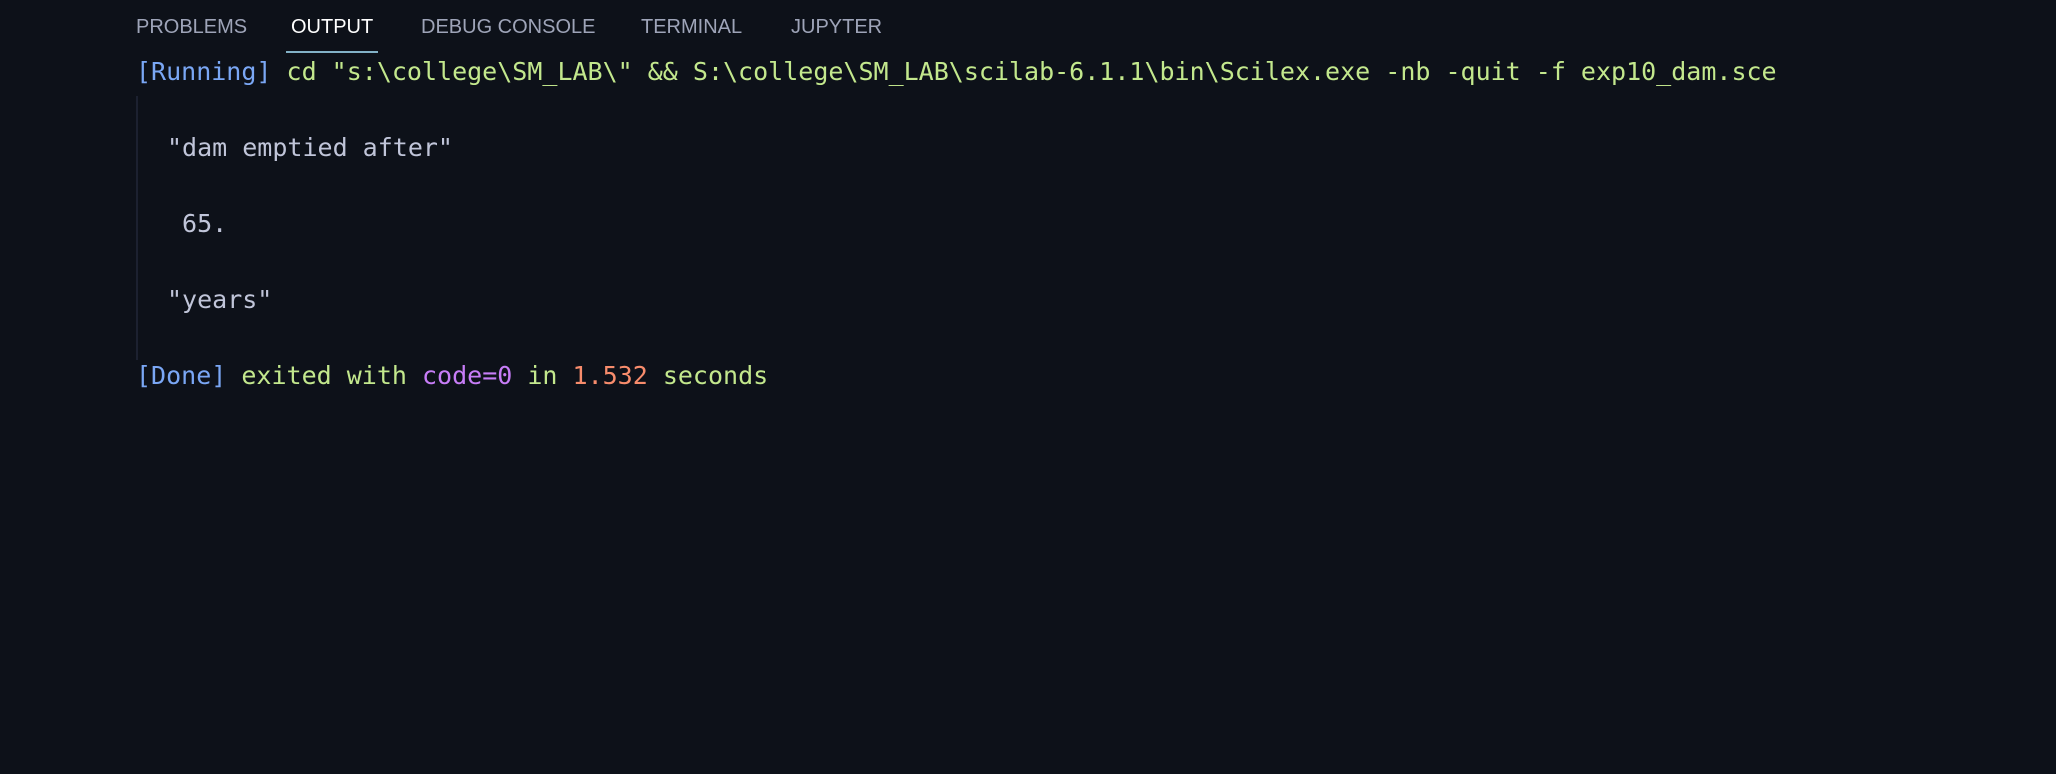  What do you see at coordinates (197, 223) in the screenshot?
I see `output-line: 65.` at bounding box center [197, 223].